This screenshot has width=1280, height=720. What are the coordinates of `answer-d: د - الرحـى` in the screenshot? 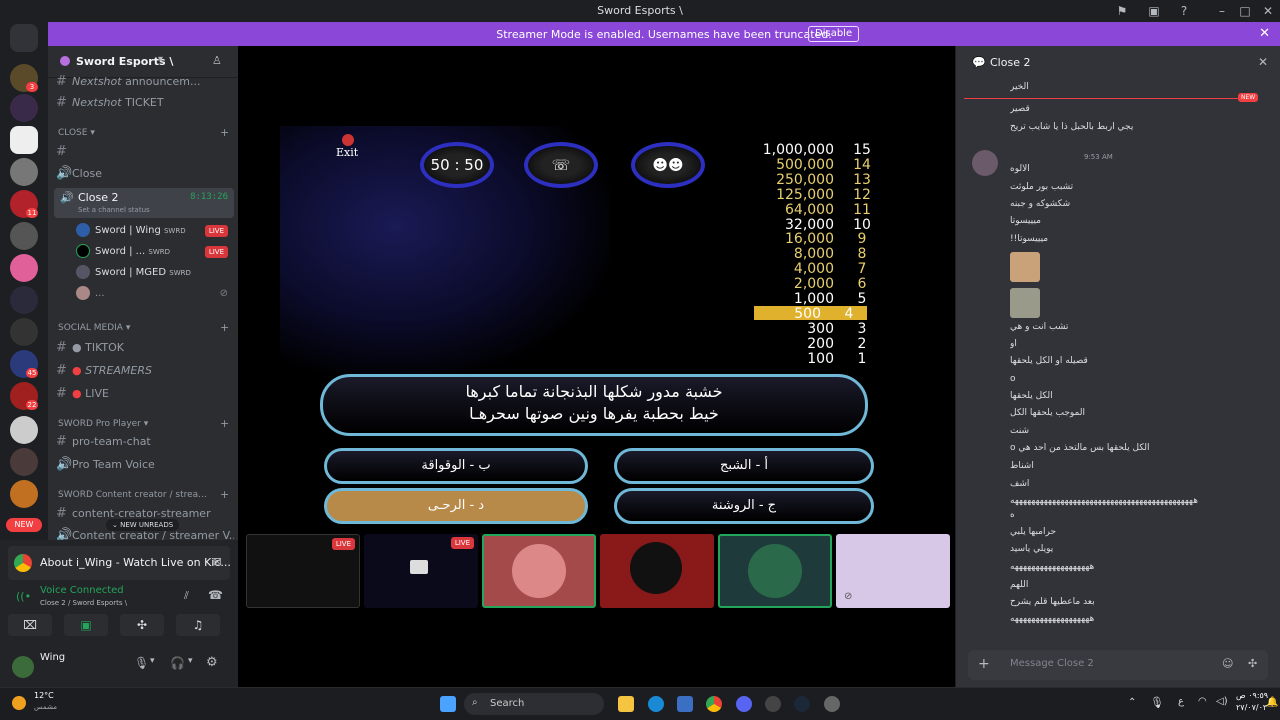 It's located at (456, 506).